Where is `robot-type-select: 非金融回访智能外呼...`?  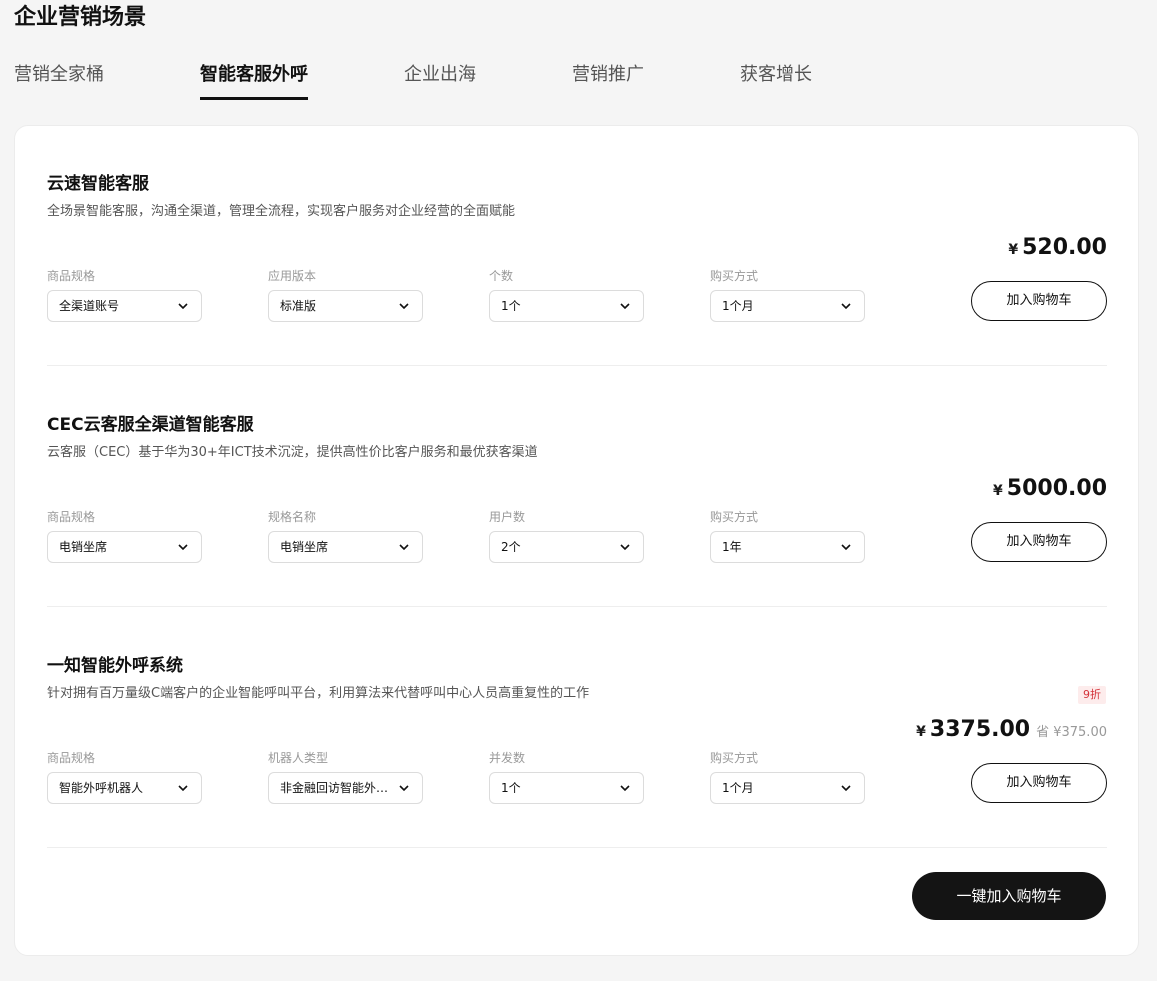
robot-type-select: 非金融回访智能外呼... is located at coordinates (345, 788).